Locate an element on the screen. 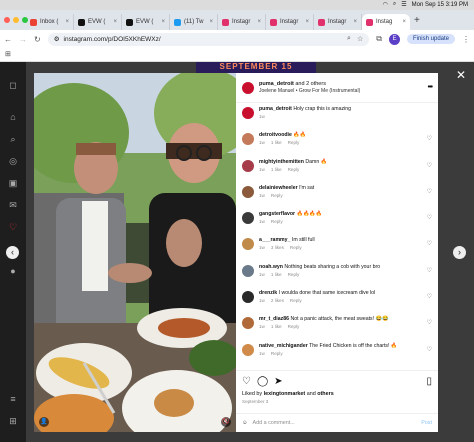 The image size is (474, 442). address-bar: ⚙ instagram.com/p/DOI5XKhEWXz/ ⌕ ☆ is located at coordinates (208, 39).